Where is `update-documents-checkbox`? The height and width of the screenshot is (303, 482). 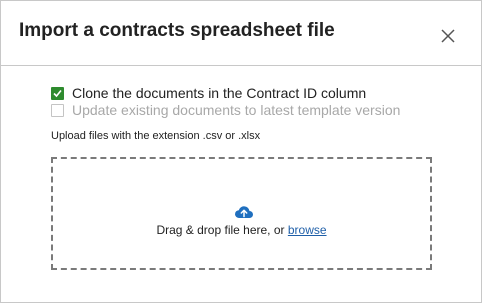 update-documents-checkbox is located at coordinates (57, 110).